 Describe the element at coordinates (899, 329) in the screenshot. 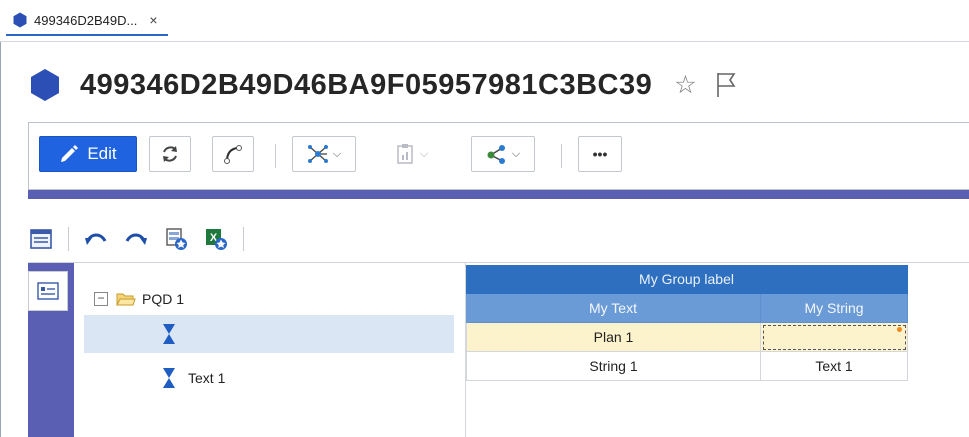

I see `modified-indicator` at that location.